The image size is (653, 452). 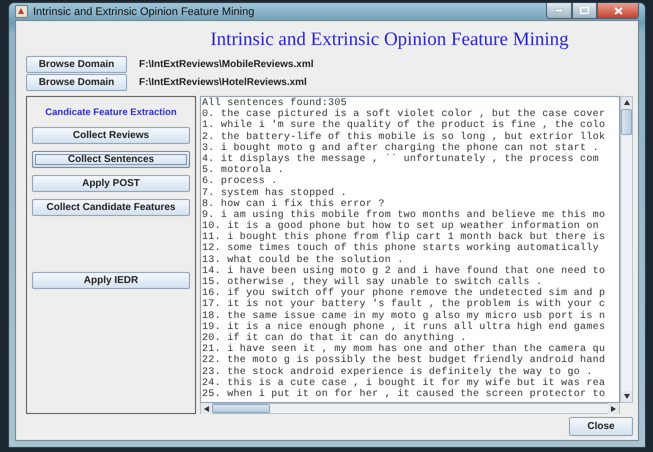 What do you see at coordinates (404, 114) in the screenshot?
I see `sentence-line: 0. the case pictured is a soft violet color , but the case cover` at bounding box center [404, 114].